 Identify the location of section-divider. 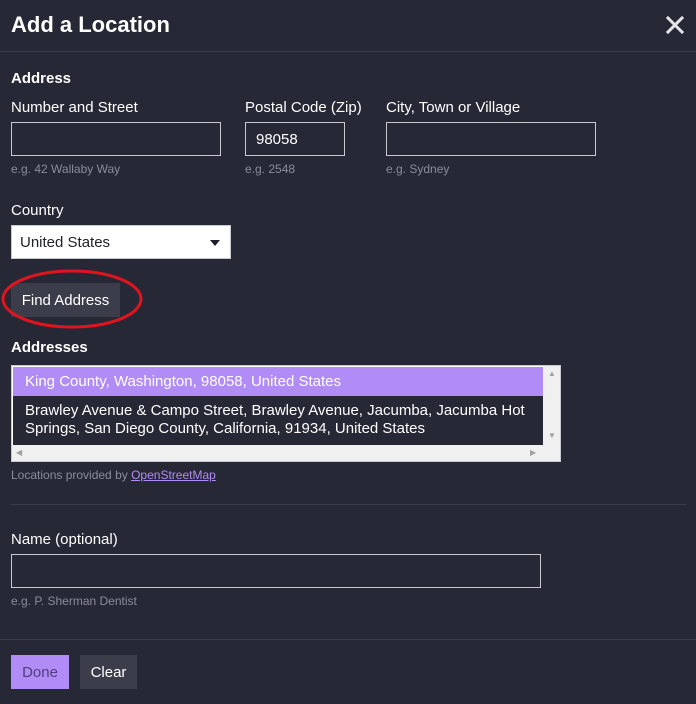
(348, 504).